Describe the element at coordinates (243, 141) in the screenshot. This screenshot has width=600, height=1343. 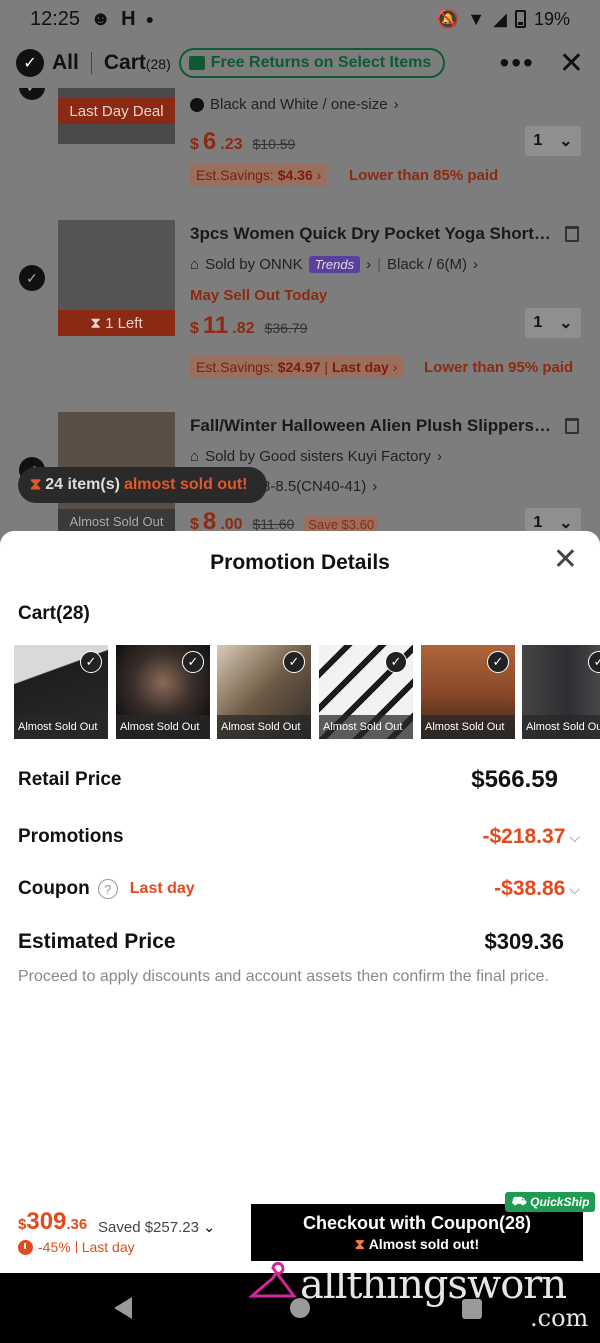
I see `item-price: $6.23 $10.59` at that location.